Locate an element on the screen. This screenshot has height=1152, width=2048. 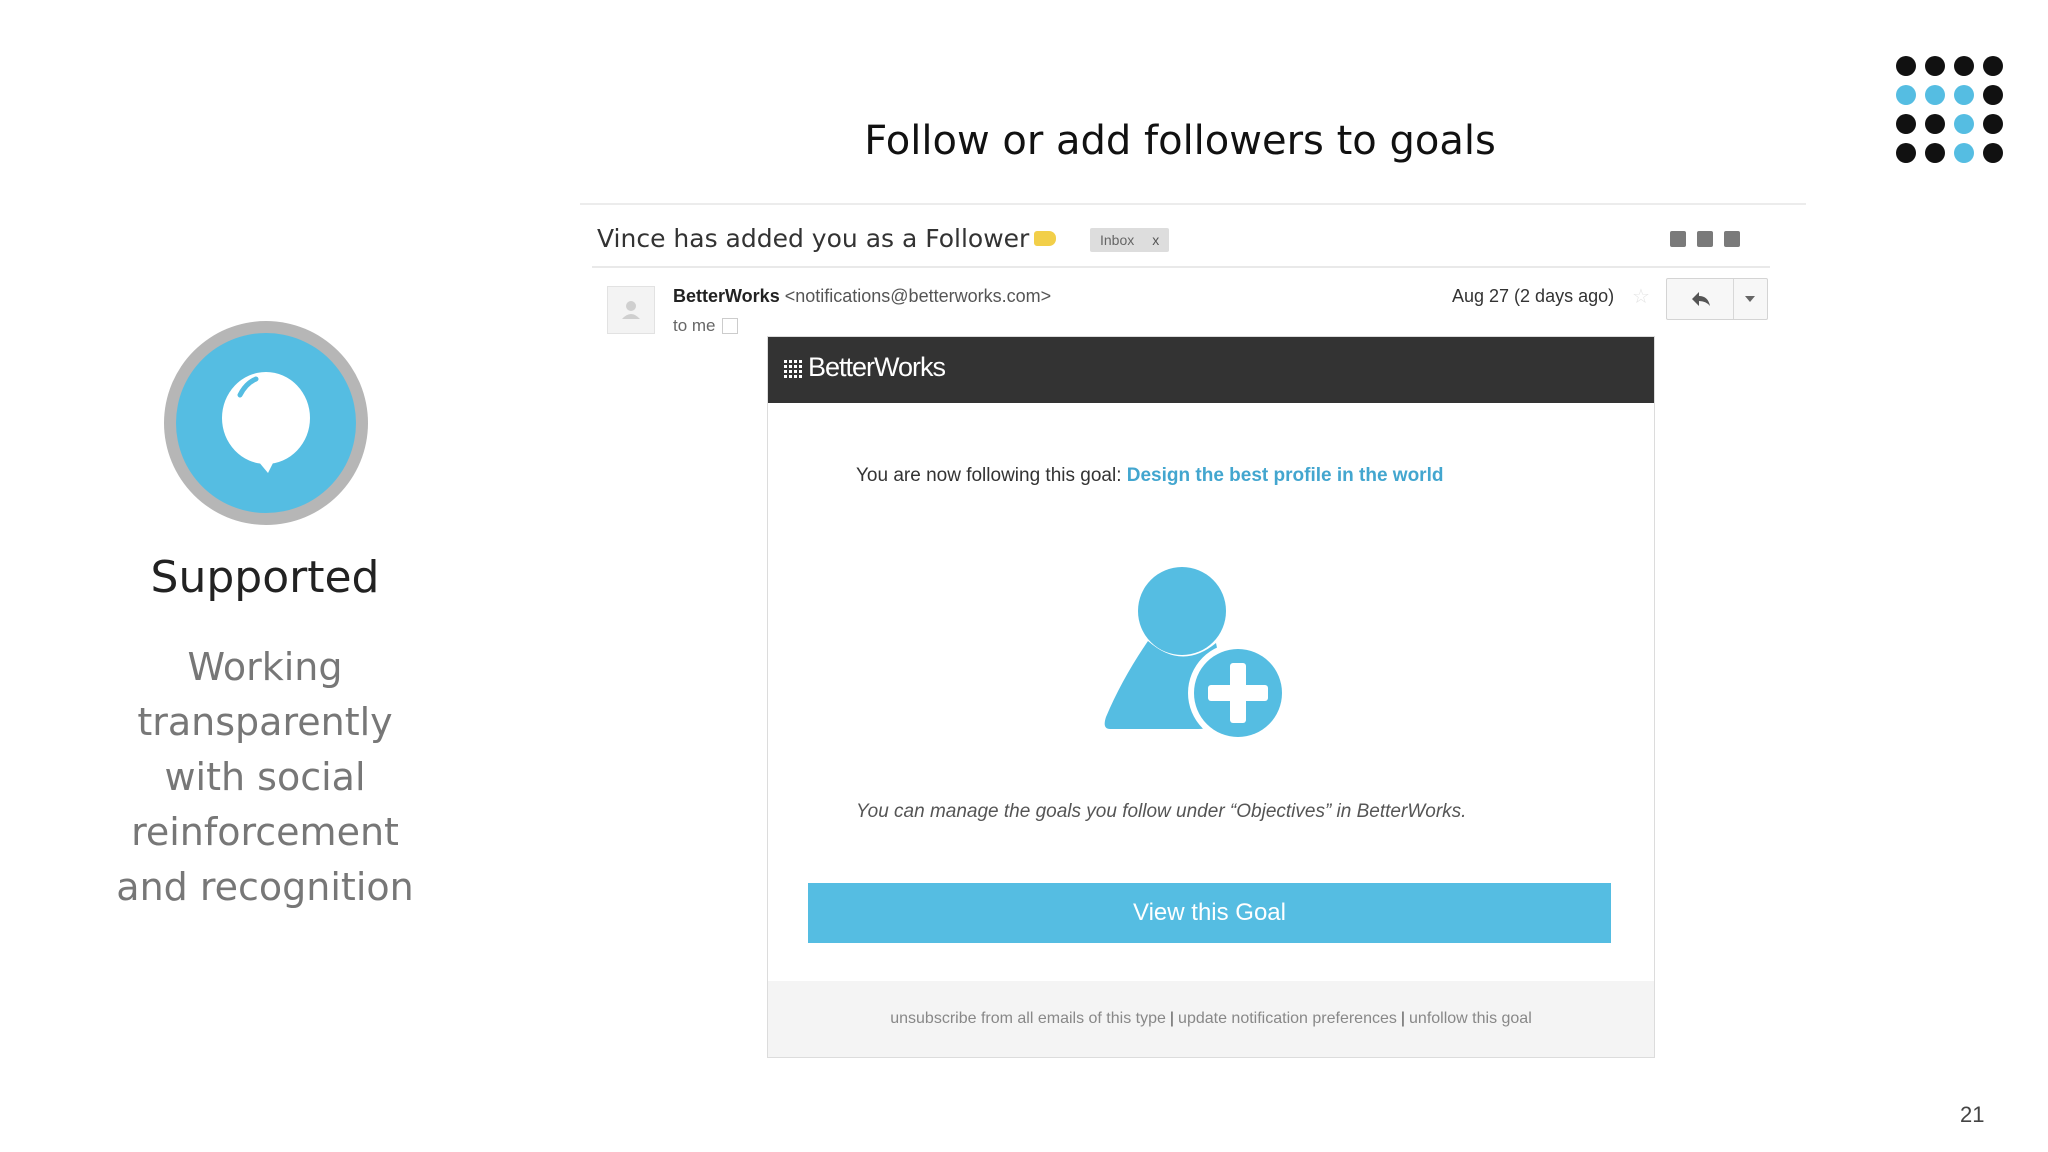
remove-label-button: x is located at coordinates (1155, 240).